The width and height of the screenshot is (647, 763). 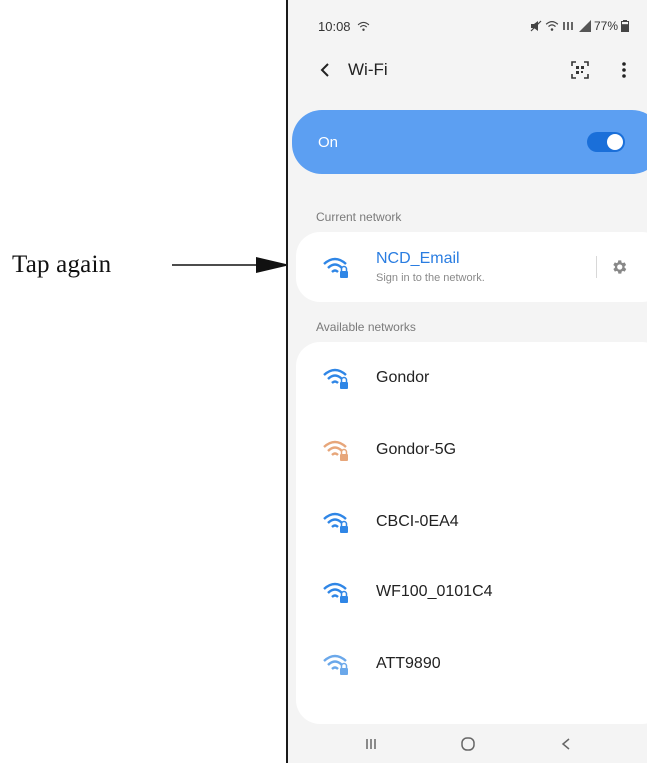 I want to click on navigation-bar, so click(x=467, y=743).